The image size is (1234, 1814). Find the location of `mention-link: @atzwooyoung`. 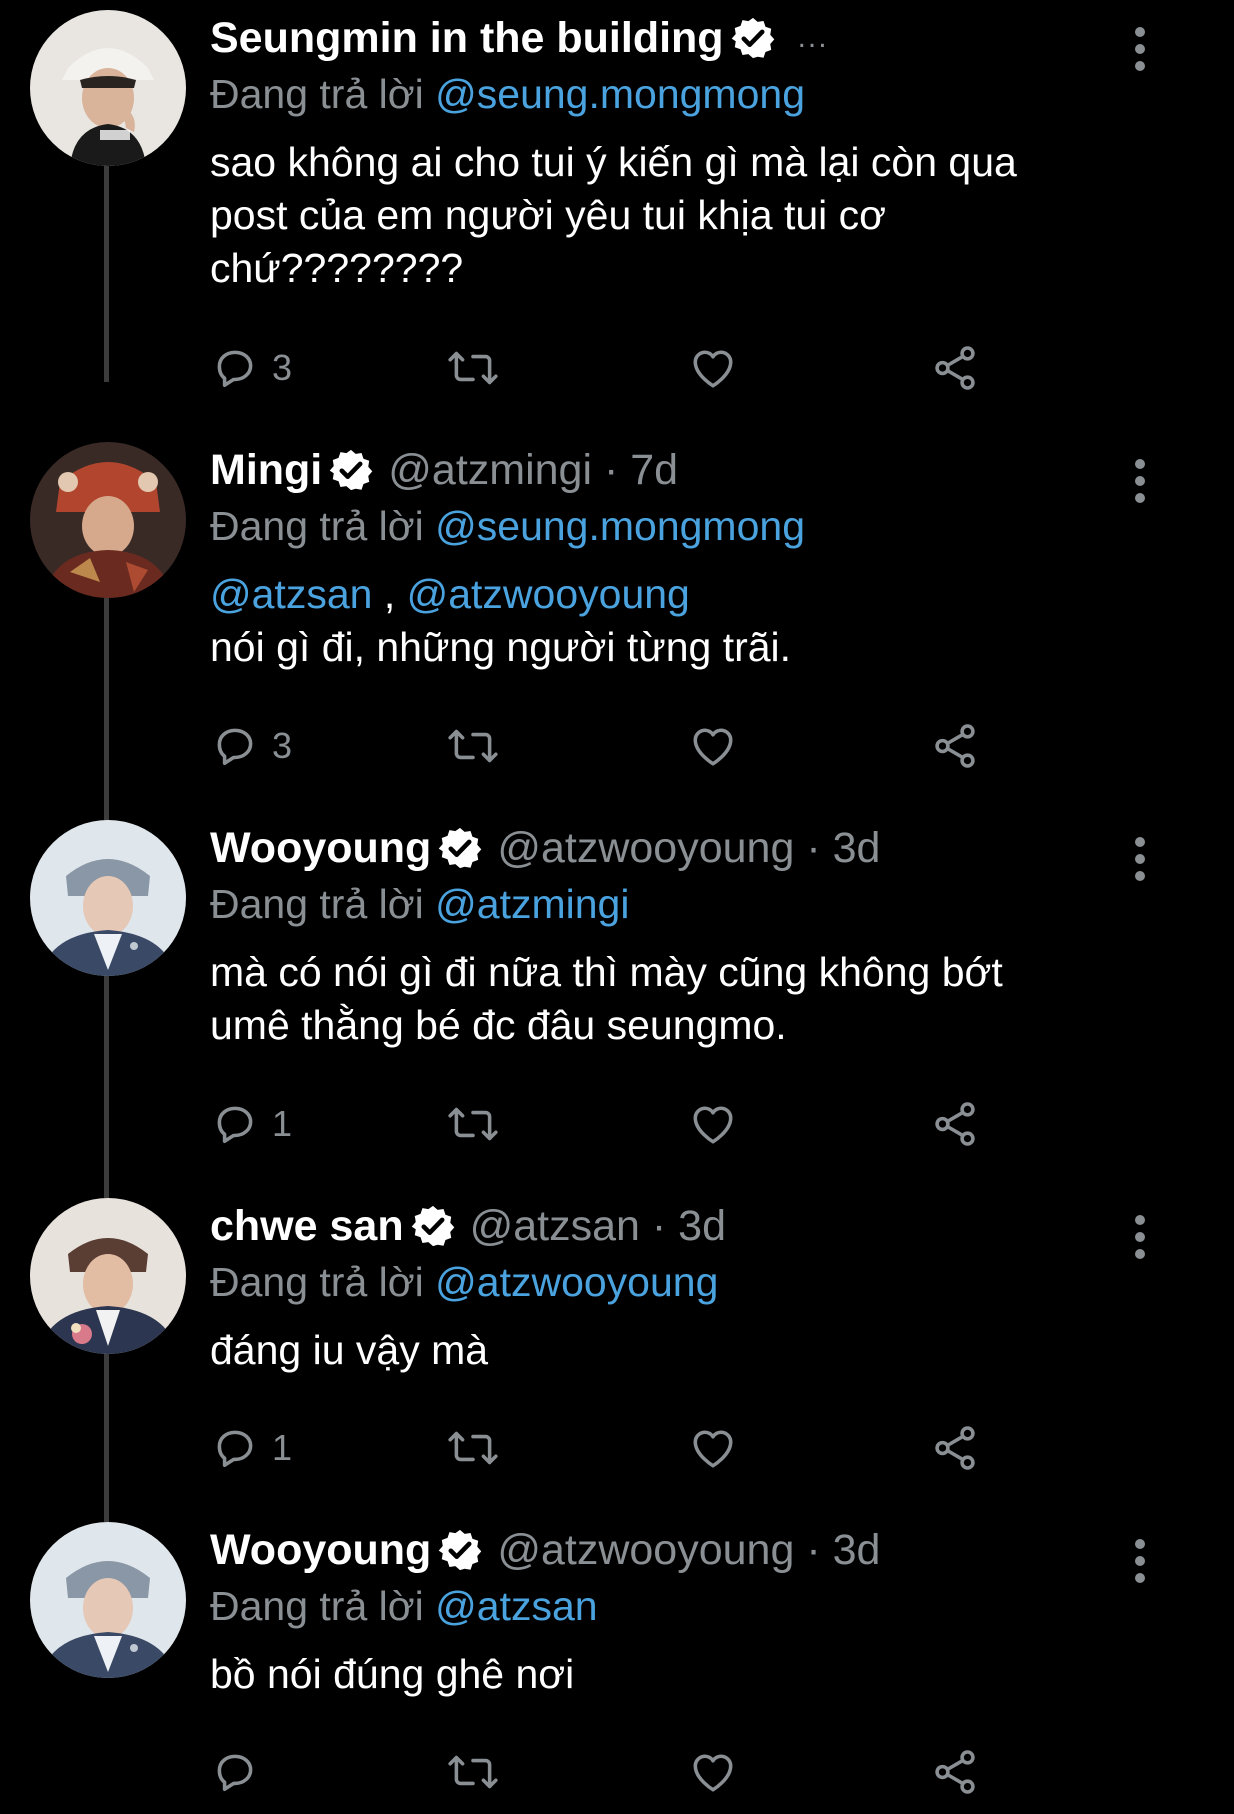

mention-link: @atzwooyoung is located at coordinates (548, 594).